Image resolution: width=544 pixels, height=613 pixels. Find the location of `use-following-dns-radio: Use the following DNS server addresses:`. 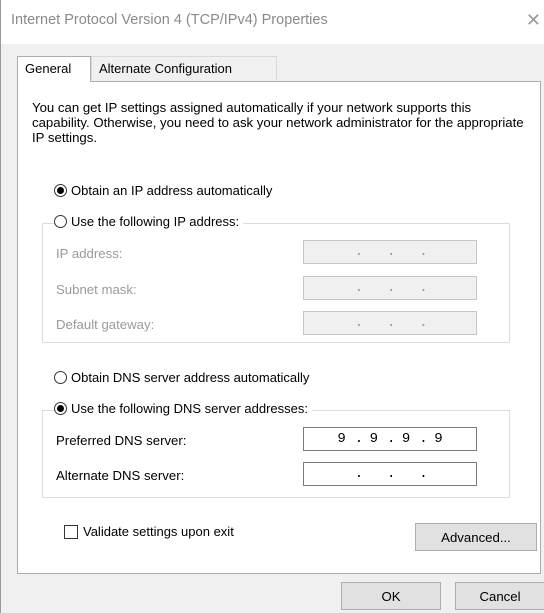

use-following-dns-radio: Use the following DNS server addresses: is located at coordinates (183, 408).